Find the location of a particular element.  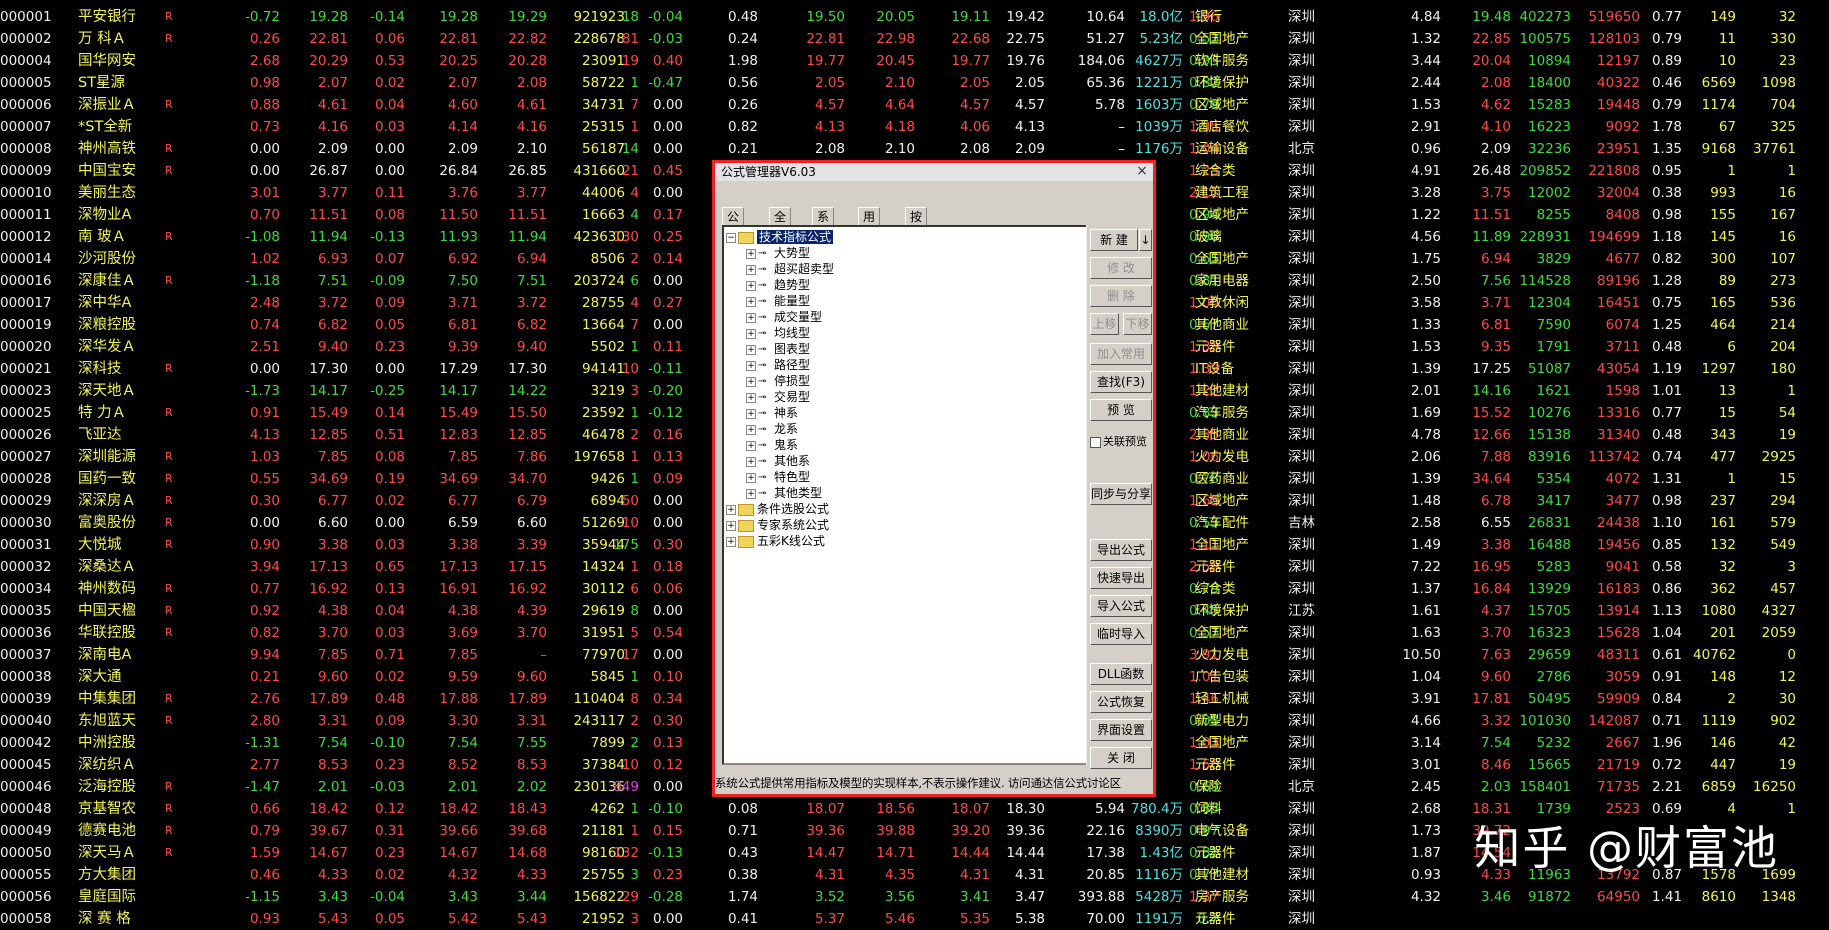

tree-node-category: + ⊸ 大势型 is located at coordinates (778, 253).